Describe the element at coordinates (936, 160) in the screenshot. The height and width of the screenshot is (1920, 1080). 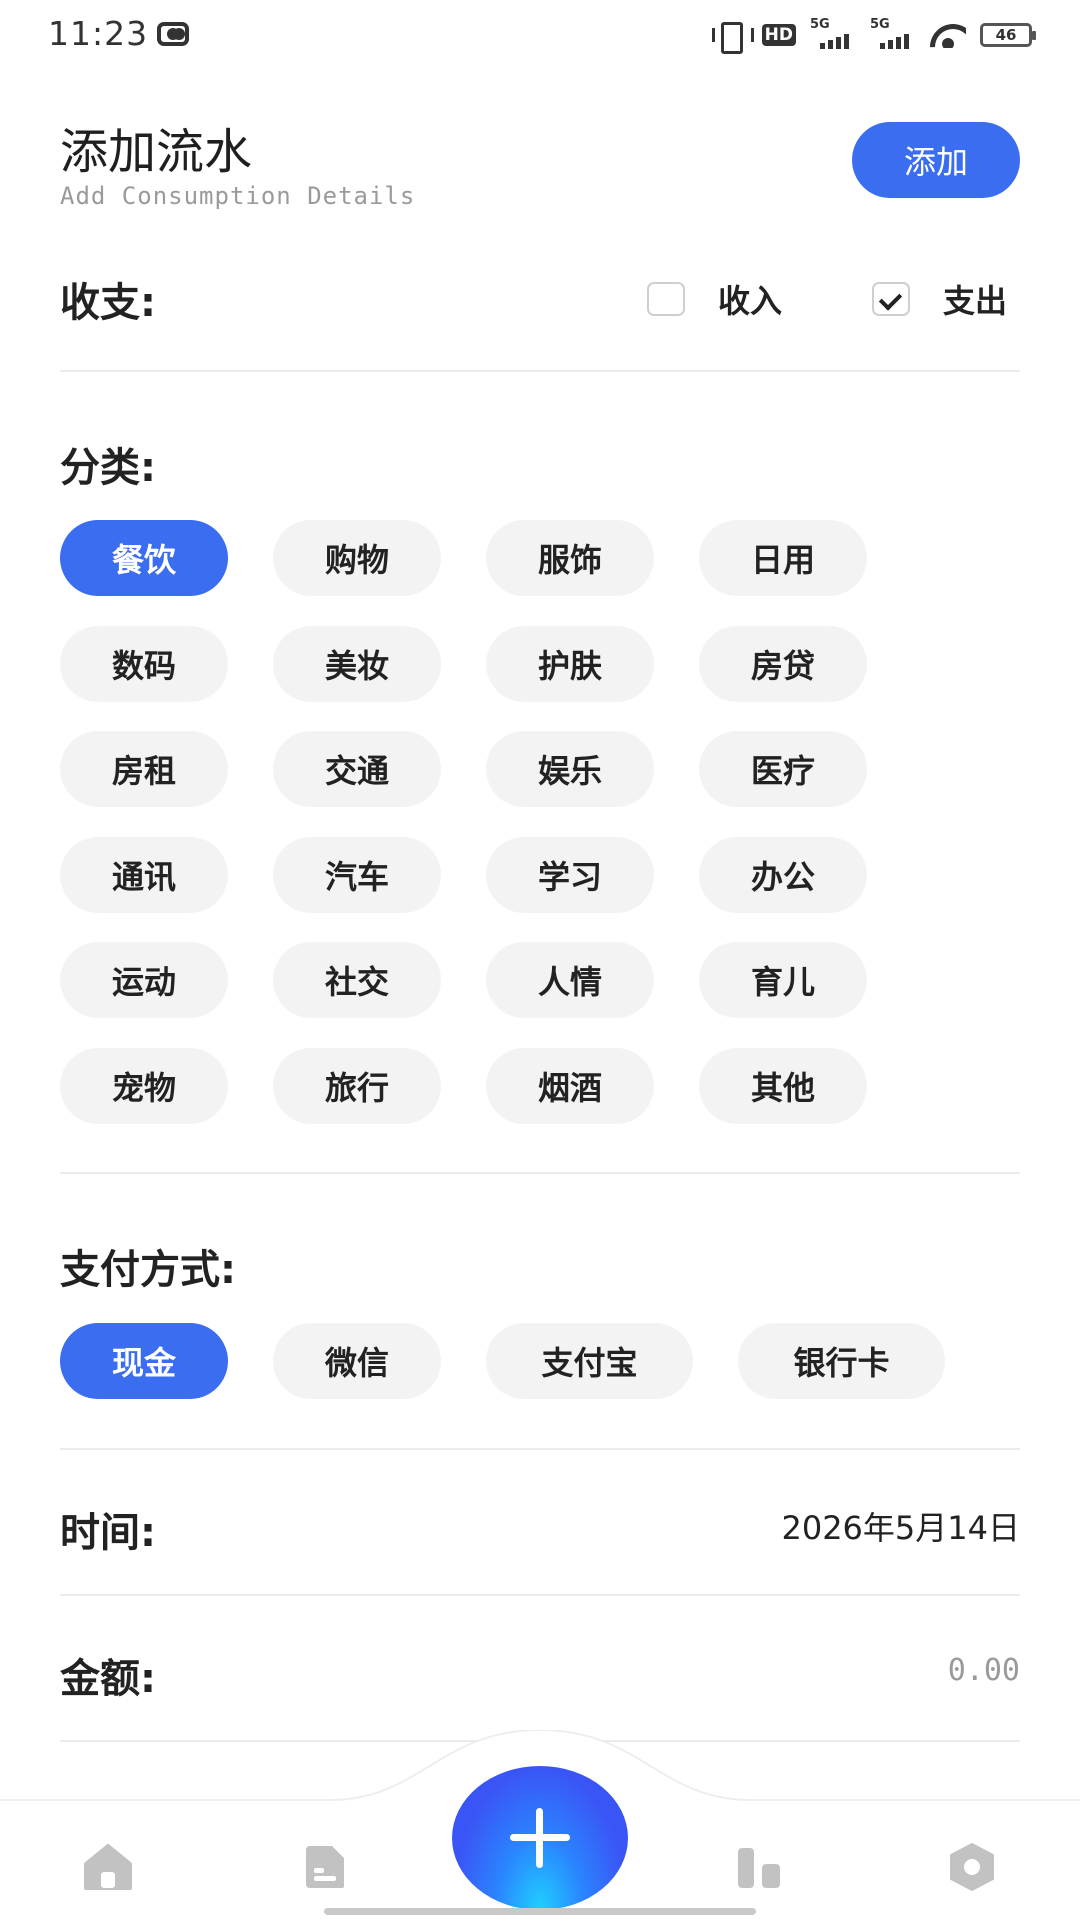
I see `add-button: 添加` at that location.